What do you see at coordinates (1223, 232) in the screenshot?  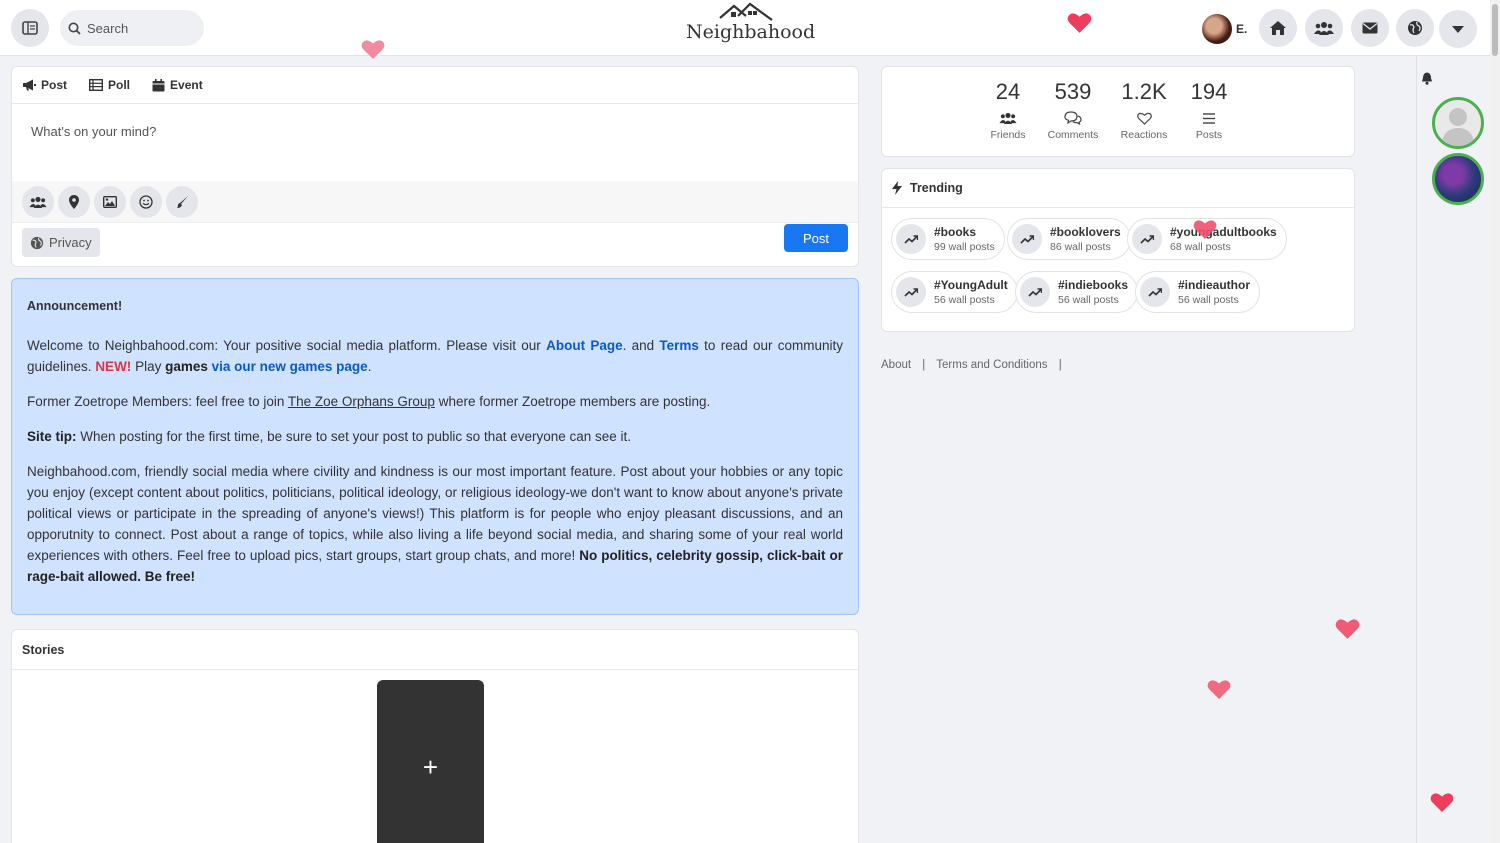 I see `trending-tag: #youngadultbooks` at bounding box center [1223, 232].